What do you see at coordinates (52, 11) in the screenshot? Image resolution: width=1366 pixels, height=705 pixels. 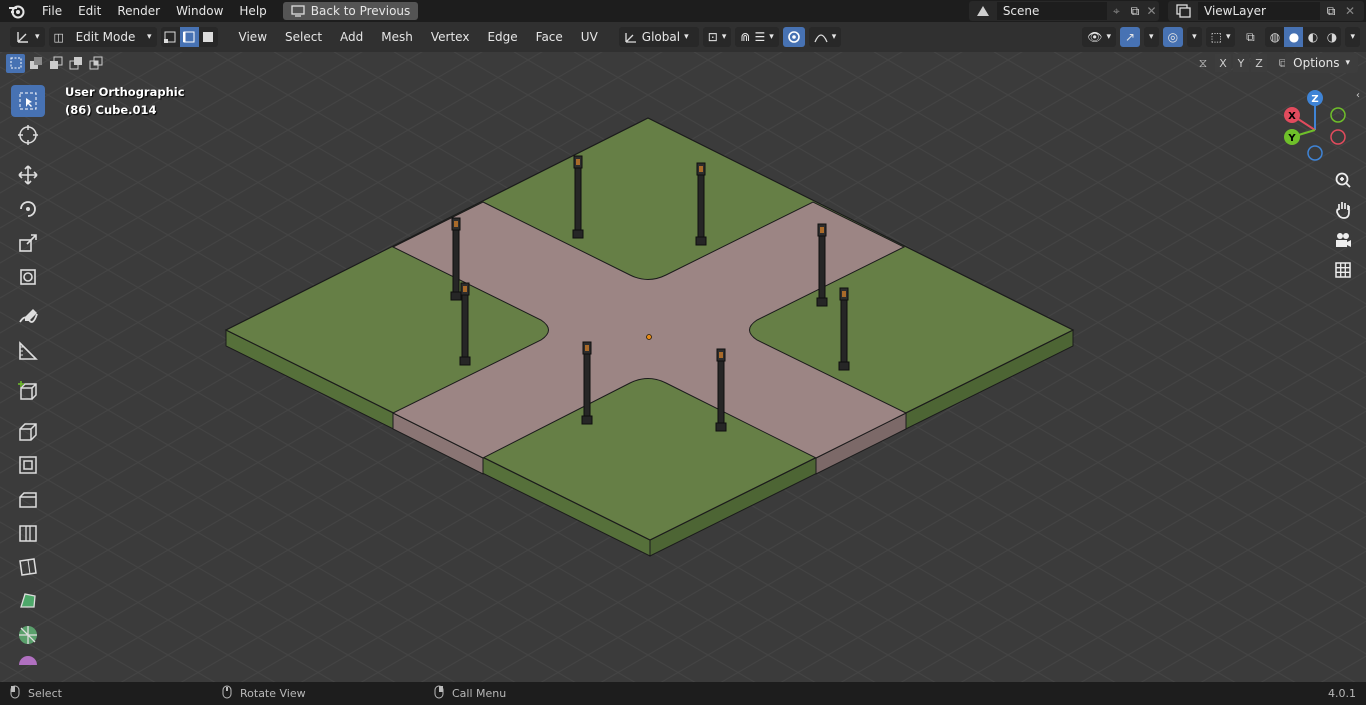 I see `menu-file: File` at bounding box center [52, 11].